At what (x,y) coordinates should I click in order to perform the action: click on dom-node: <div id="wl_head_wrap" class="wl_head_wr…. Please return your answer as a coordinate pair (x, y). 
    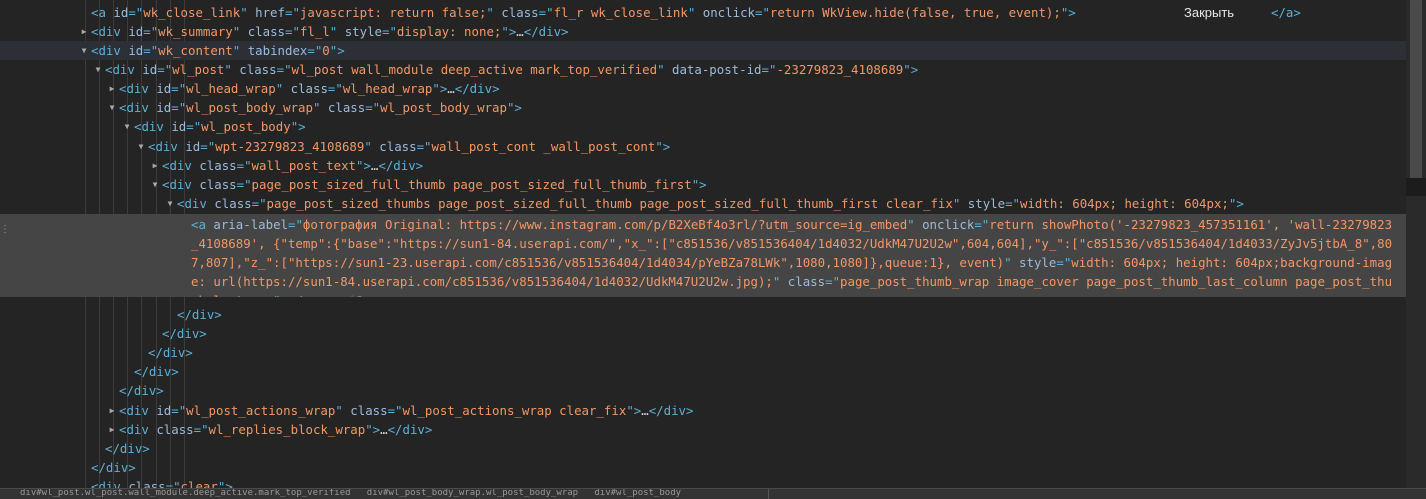
    Looking at the image, I should click on (703, 88).